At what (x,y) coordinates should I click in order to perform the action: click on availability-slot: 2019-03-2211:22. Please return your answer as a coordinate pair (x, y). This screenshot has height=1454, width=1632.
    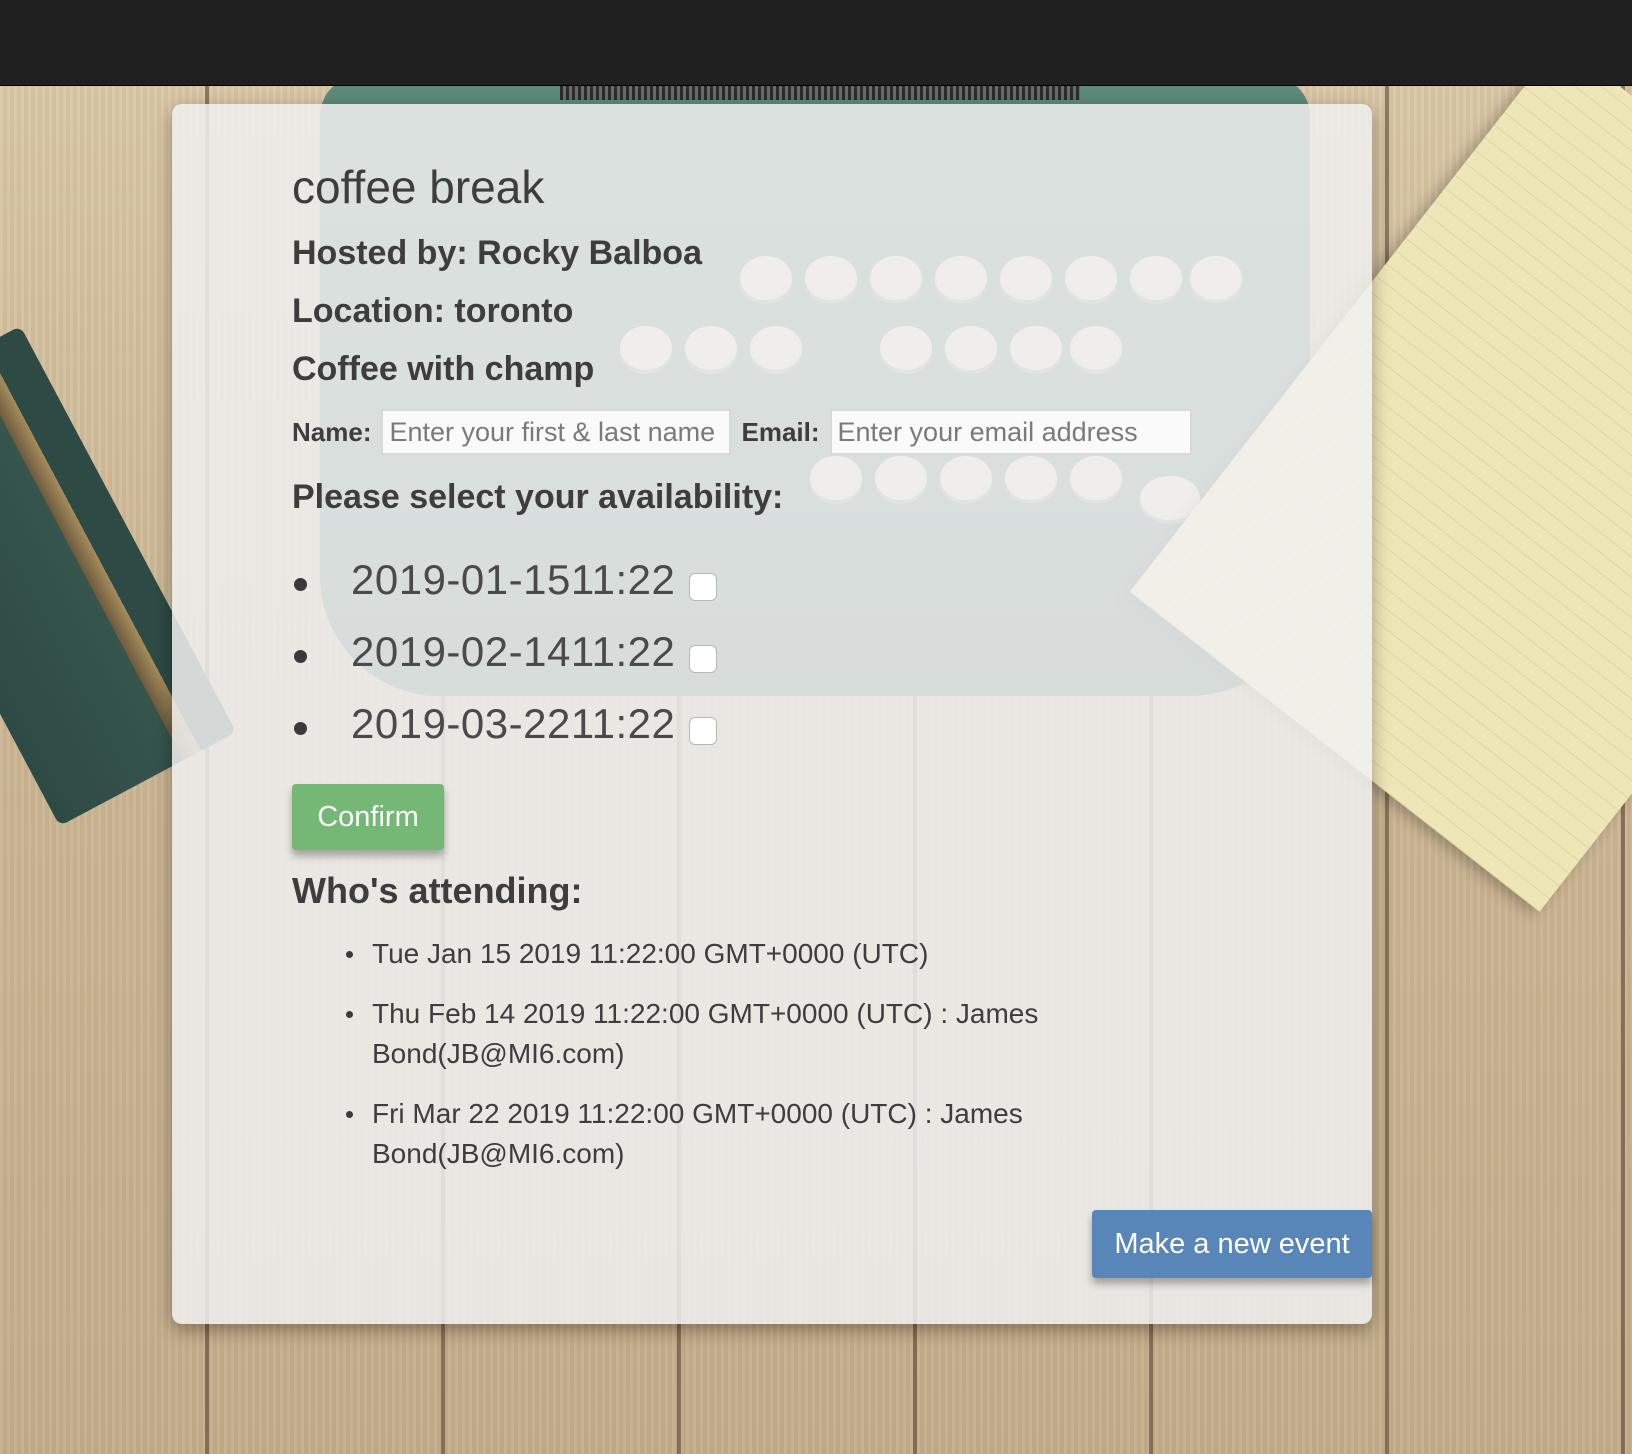
    Looking at the image, I should click on (505, 724).